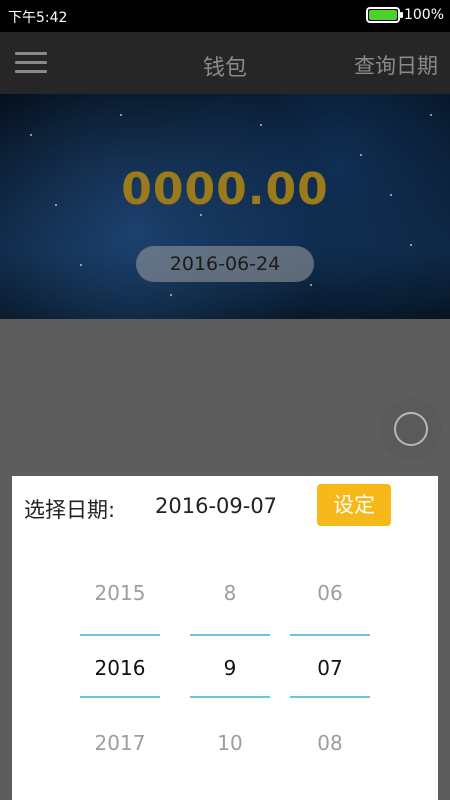 The image size is (450, 800). I want to click on circle-icon, so click(411, 429).